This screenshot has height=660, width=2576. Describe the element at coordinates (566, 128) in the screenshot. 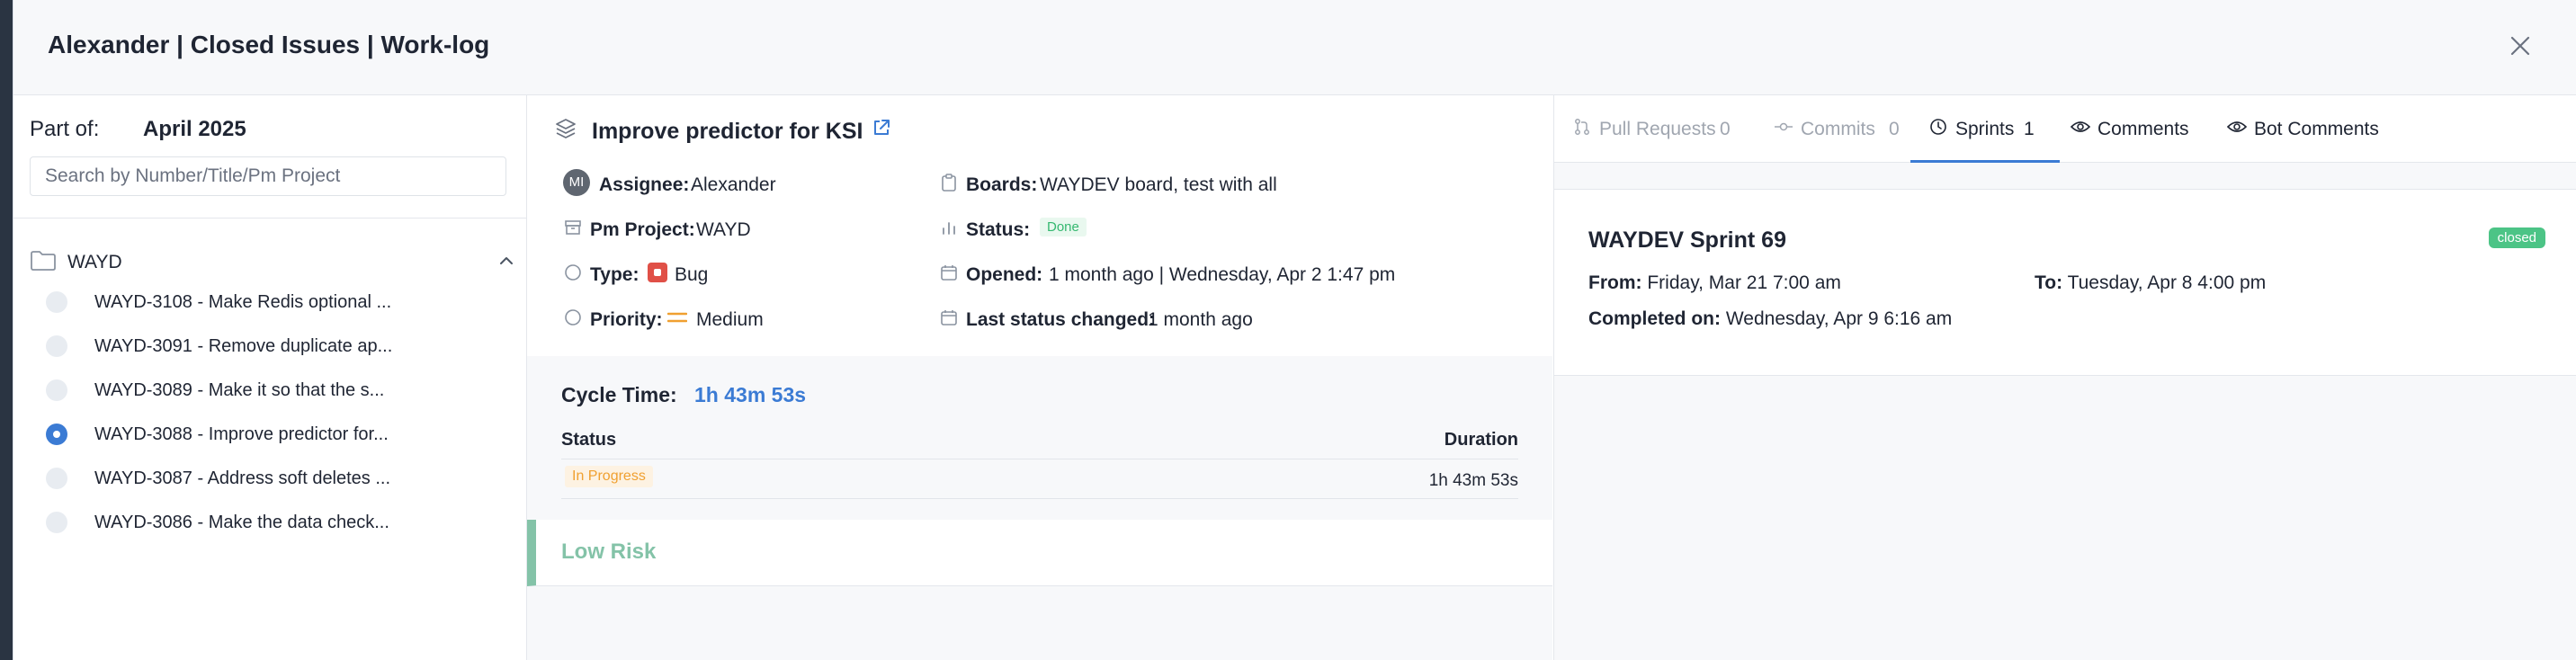

I see `layers-icon` at that location.